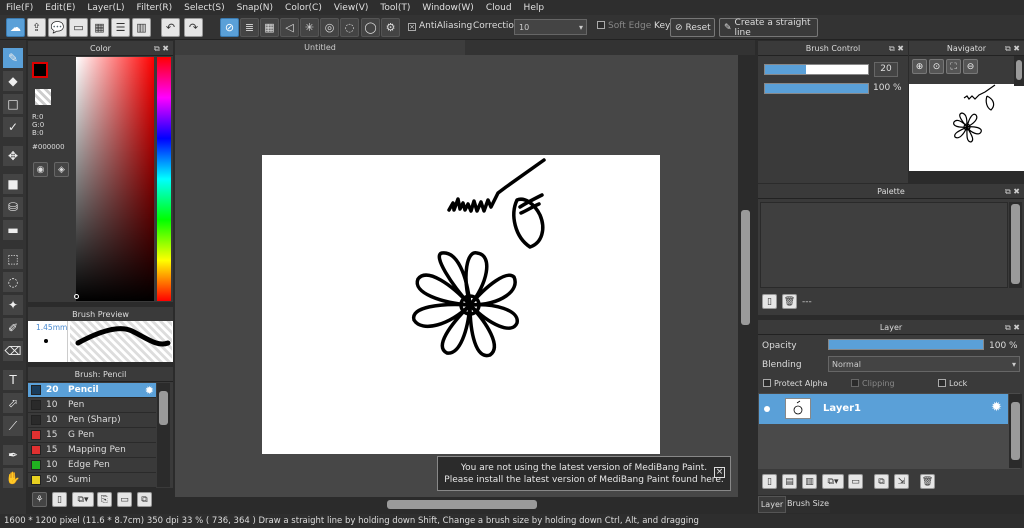 The width and height of the screenshot is (1024, 528). Describe the element at coordinates (83, 499) in the screenshot. I see `brush-add-menu-icon: ⧉▾` at that location.